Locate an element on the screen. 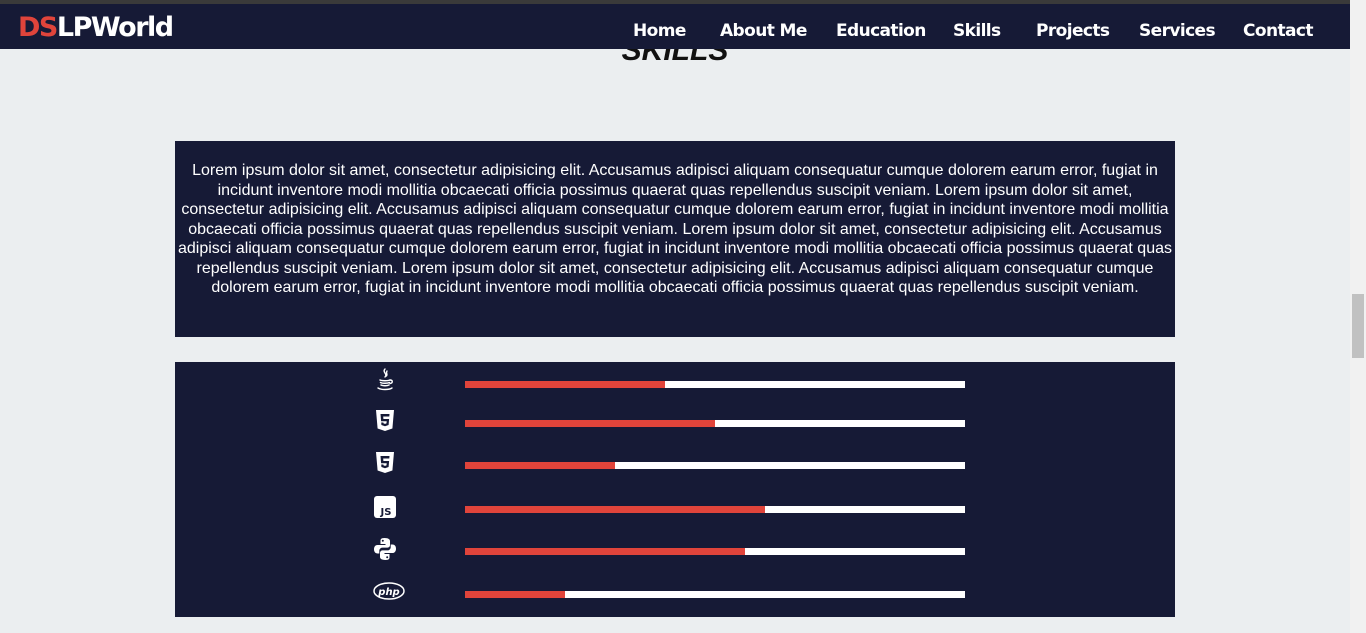 This screenshot has width=1366, height=633. logo-lpworld: LPWorld is located at coordinates (115, 27).